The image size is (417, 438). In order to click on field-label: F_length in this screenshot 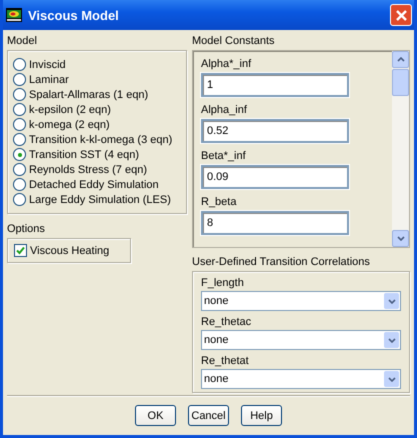, I will do `click(223, 283)`.